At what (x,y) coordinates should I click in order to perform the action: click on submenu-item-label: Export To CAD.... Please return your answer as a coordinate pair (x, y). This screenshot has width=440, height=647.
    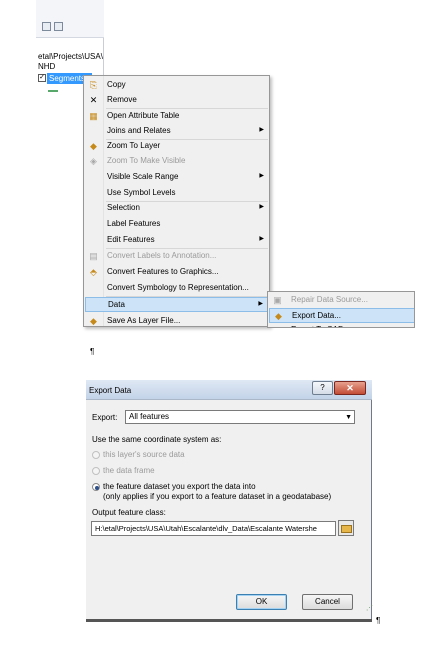
    Looking at the image, I should click on (320, 326).